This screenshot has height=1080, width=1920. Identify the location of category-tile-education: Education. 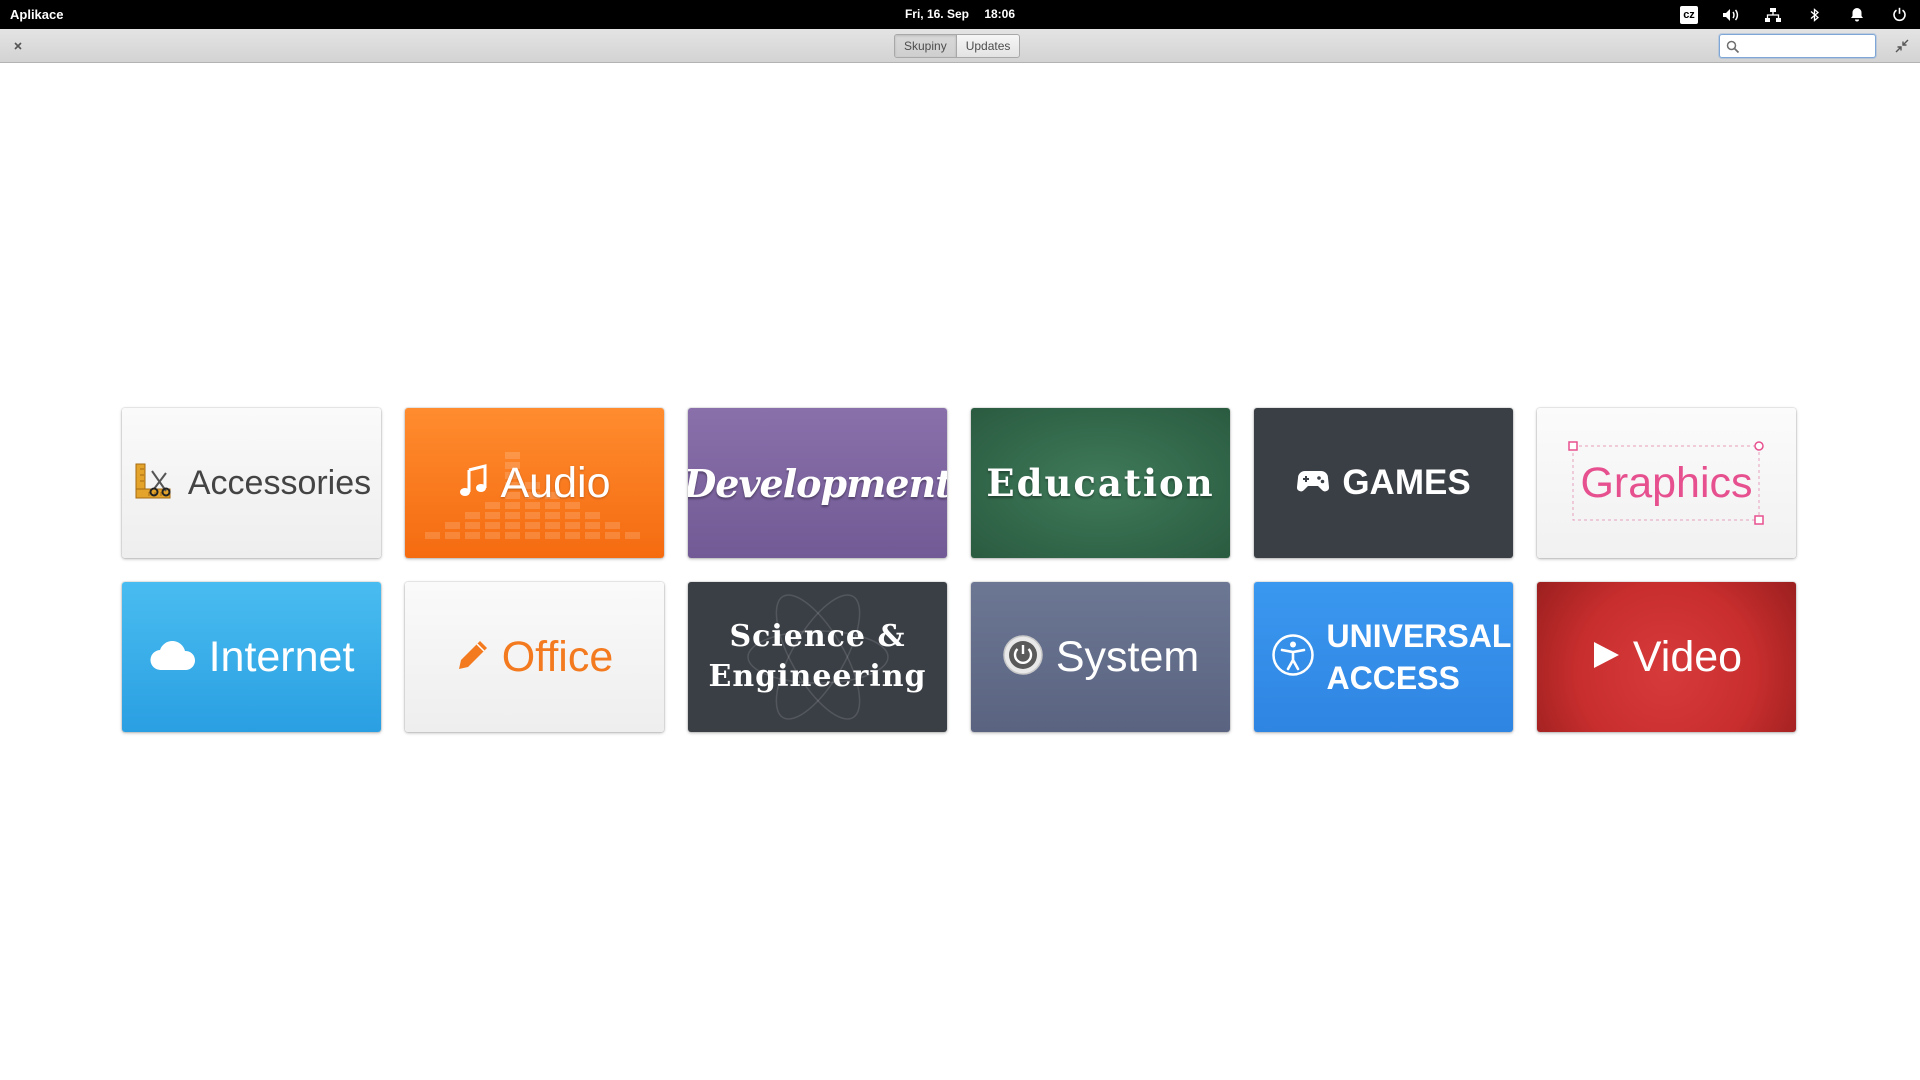
(1100, 483).